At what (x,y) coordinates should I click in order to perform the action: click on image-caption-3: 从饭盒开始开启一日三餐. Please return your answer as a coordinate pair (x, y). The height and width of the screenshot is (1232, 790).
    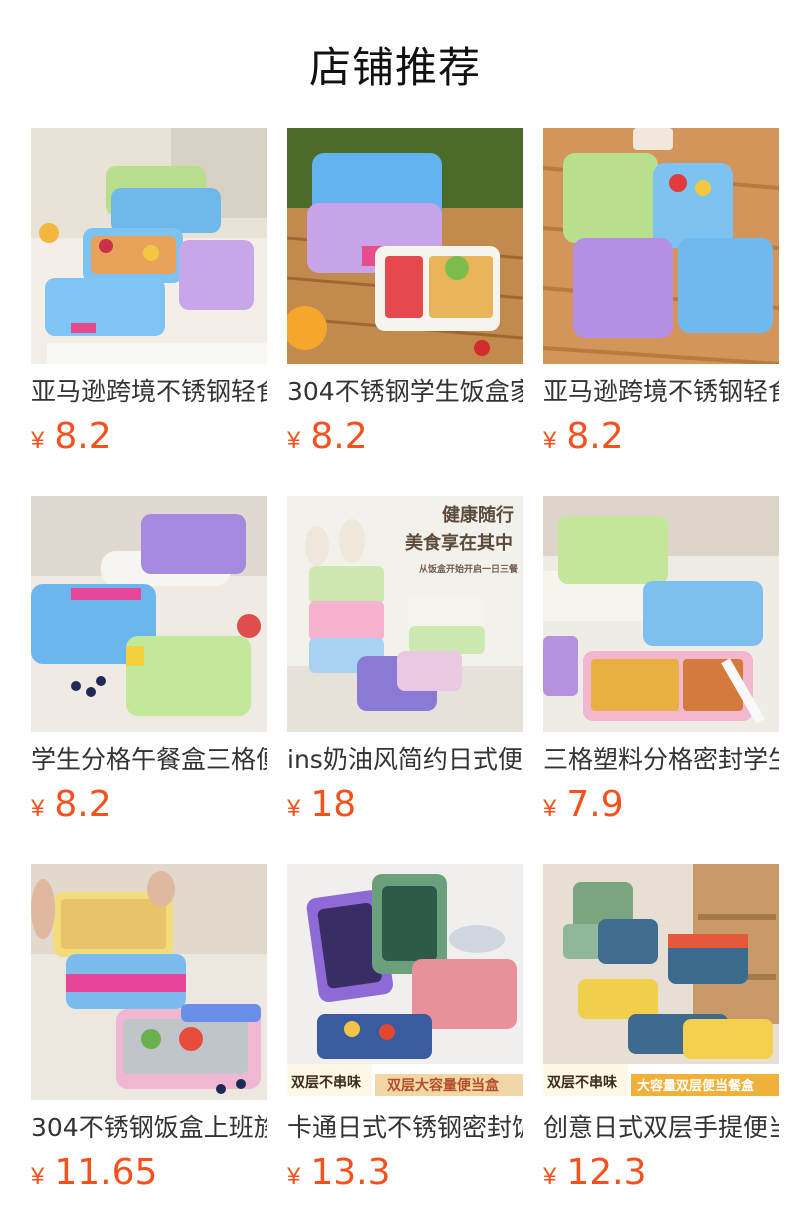
    Looking at the image, I should click on (469, 569).